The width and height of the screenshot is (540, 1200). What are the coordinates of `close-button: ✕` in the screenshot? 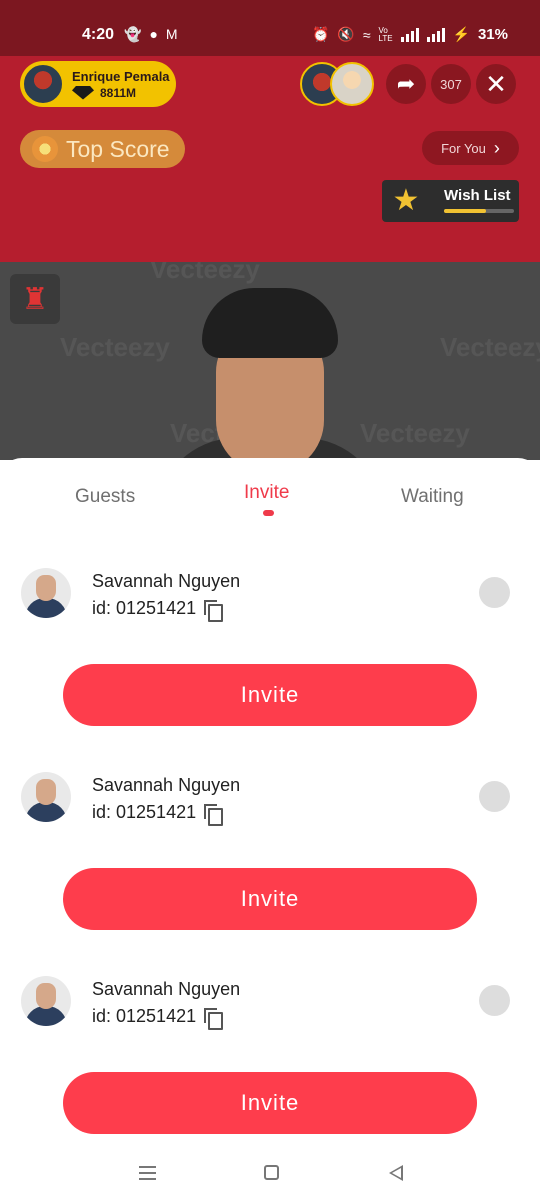 It's located at (496, 84).